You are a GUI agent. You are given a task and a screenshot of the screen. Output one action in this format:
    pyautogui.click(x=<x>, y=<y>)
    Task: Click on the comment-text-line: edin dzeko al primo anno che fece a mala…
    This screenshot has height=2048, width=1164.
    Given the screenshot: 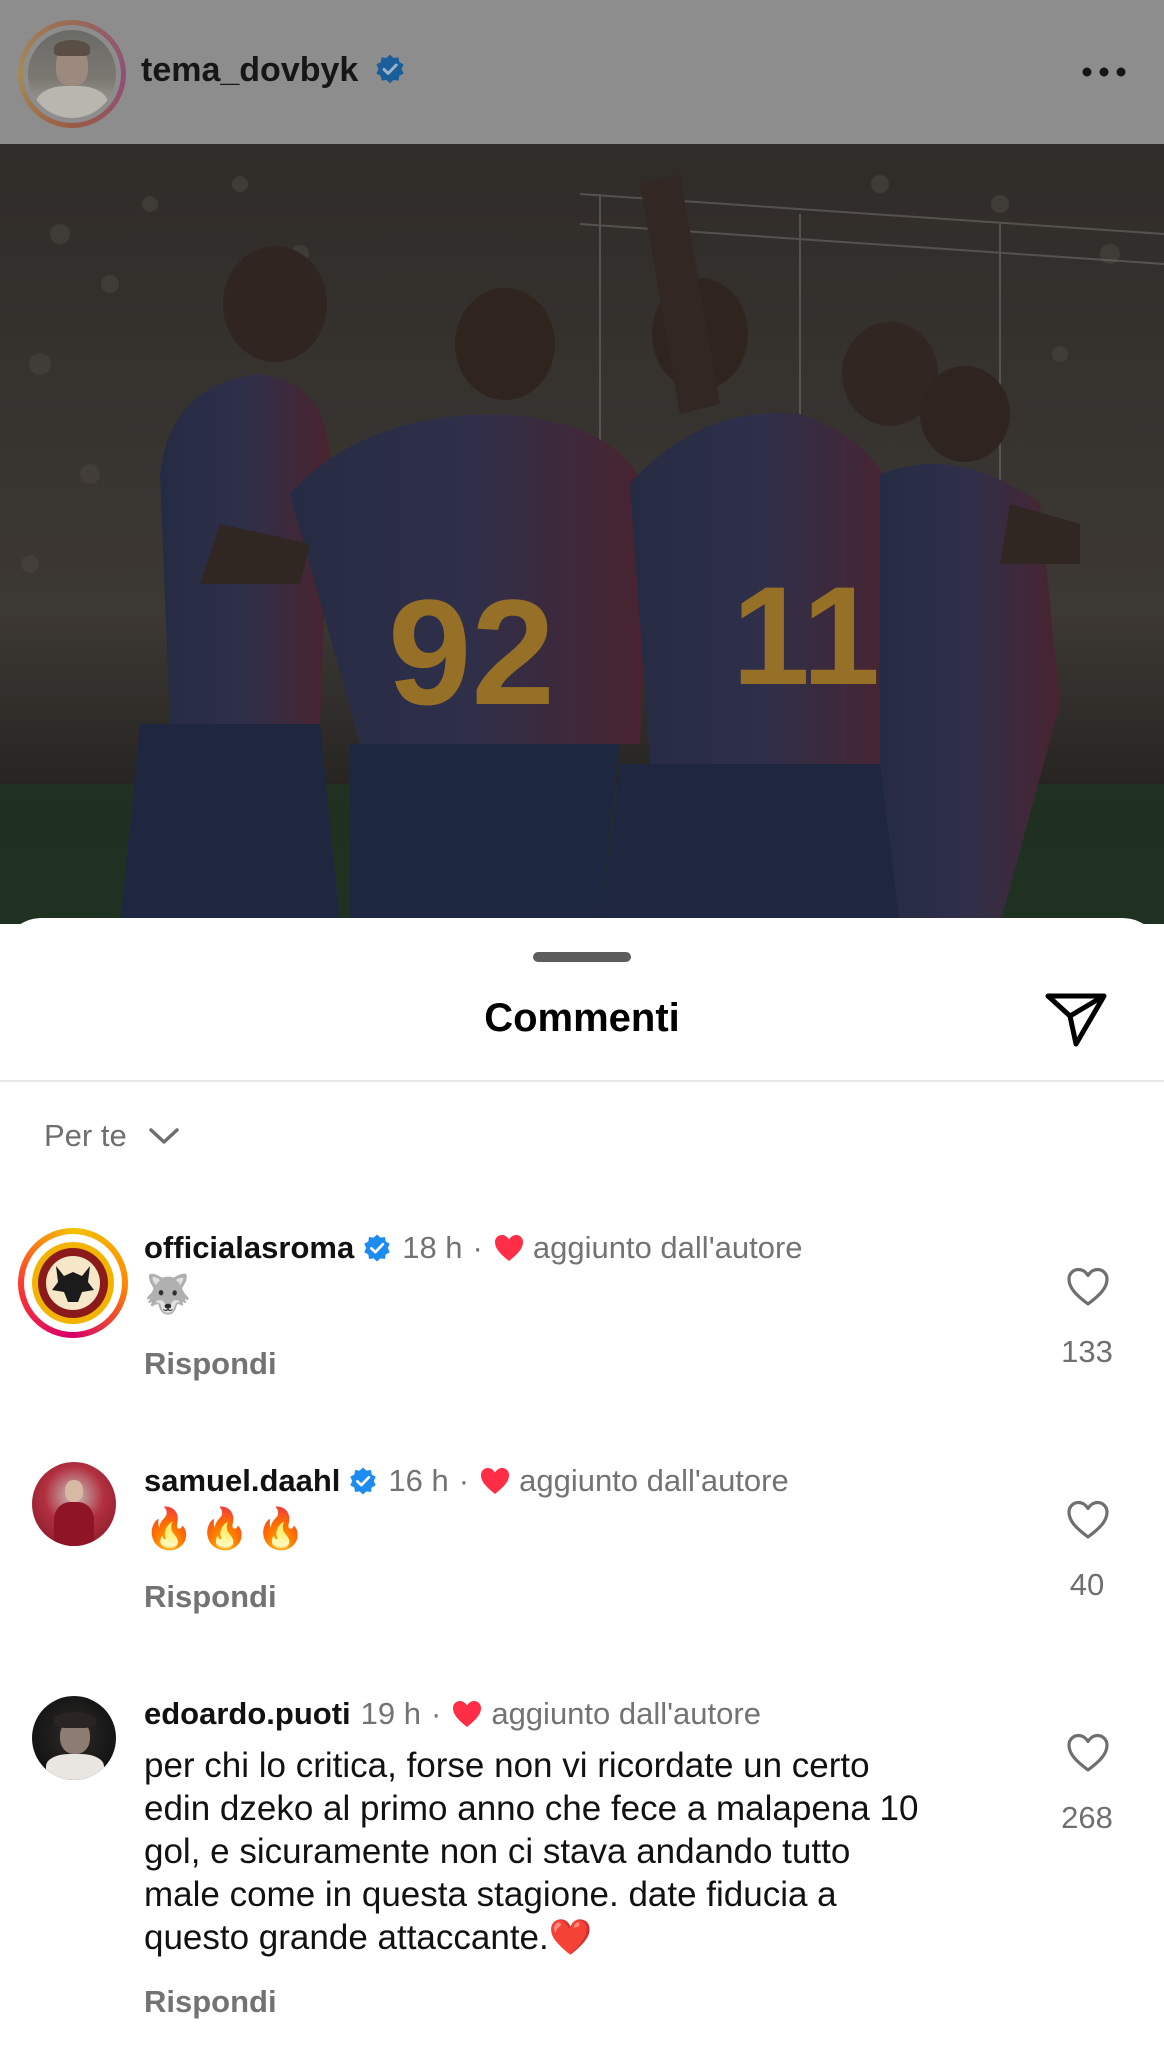 What is the action you would take?
    pyautogui.click(x=531, y=1808)
    